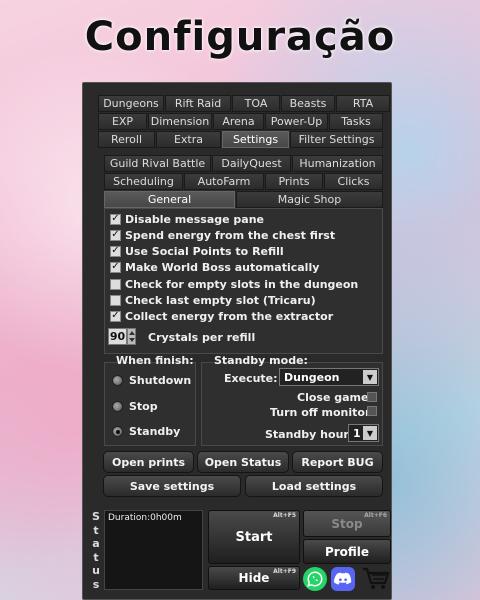 This screenshot has width=480, height=600. Describe the element at coordinates (347, 551) in the screenshot. I see `profile-button: Profile` at that location.